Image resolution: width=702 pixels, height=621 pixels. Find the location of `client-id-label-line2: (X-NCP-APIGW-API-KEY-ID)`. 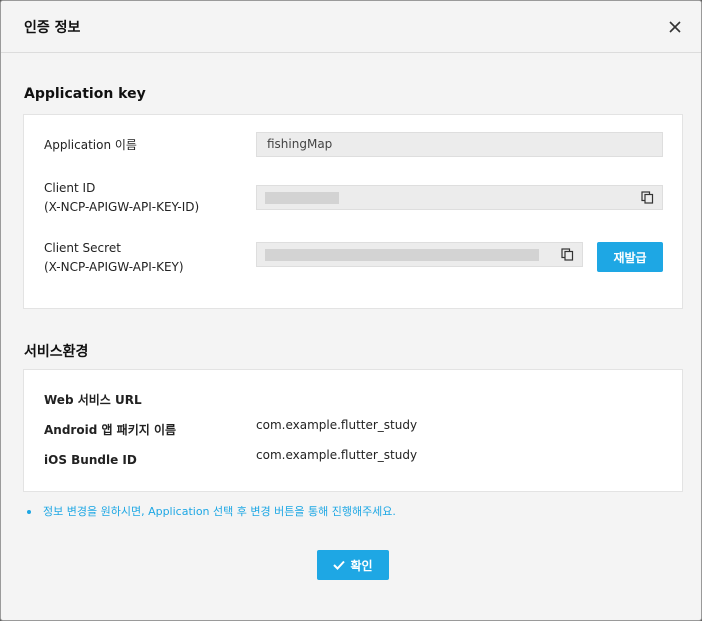

client-id-label-line2: (X-NCP-APIGW-API-KEY-ID) is located at coordinates (122, 207).